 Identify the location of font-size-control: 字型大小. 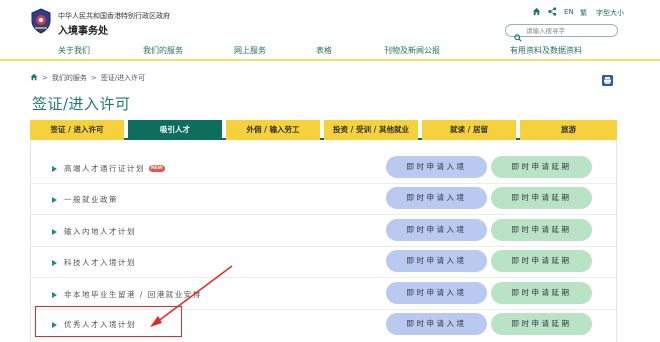
(610, 13).